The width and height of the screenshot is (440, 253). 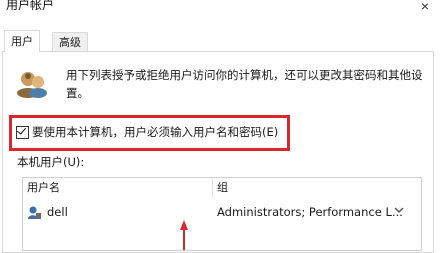 What do you see at coordinates (155, 132) in the screenshot?
I see `require-login-label: 要使用本计算机，用户必须输入用户名和密码(E)` at bounding box center [155, 132].